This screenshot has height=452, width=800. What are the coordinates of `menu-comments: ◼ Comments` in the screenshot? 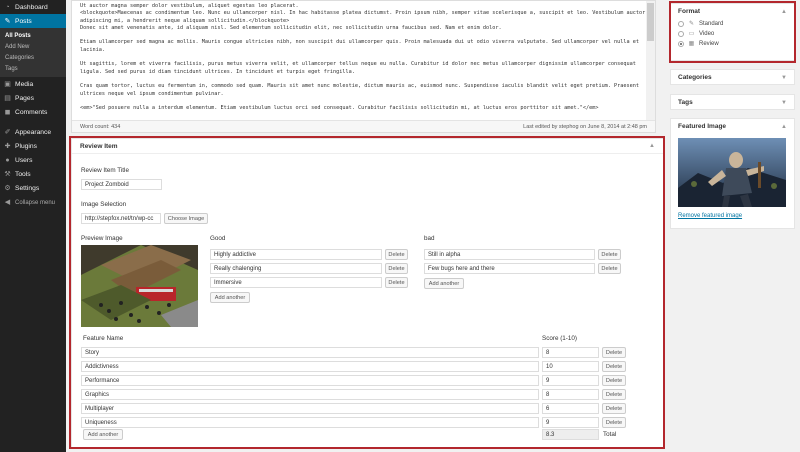 It's located at (33, 113).